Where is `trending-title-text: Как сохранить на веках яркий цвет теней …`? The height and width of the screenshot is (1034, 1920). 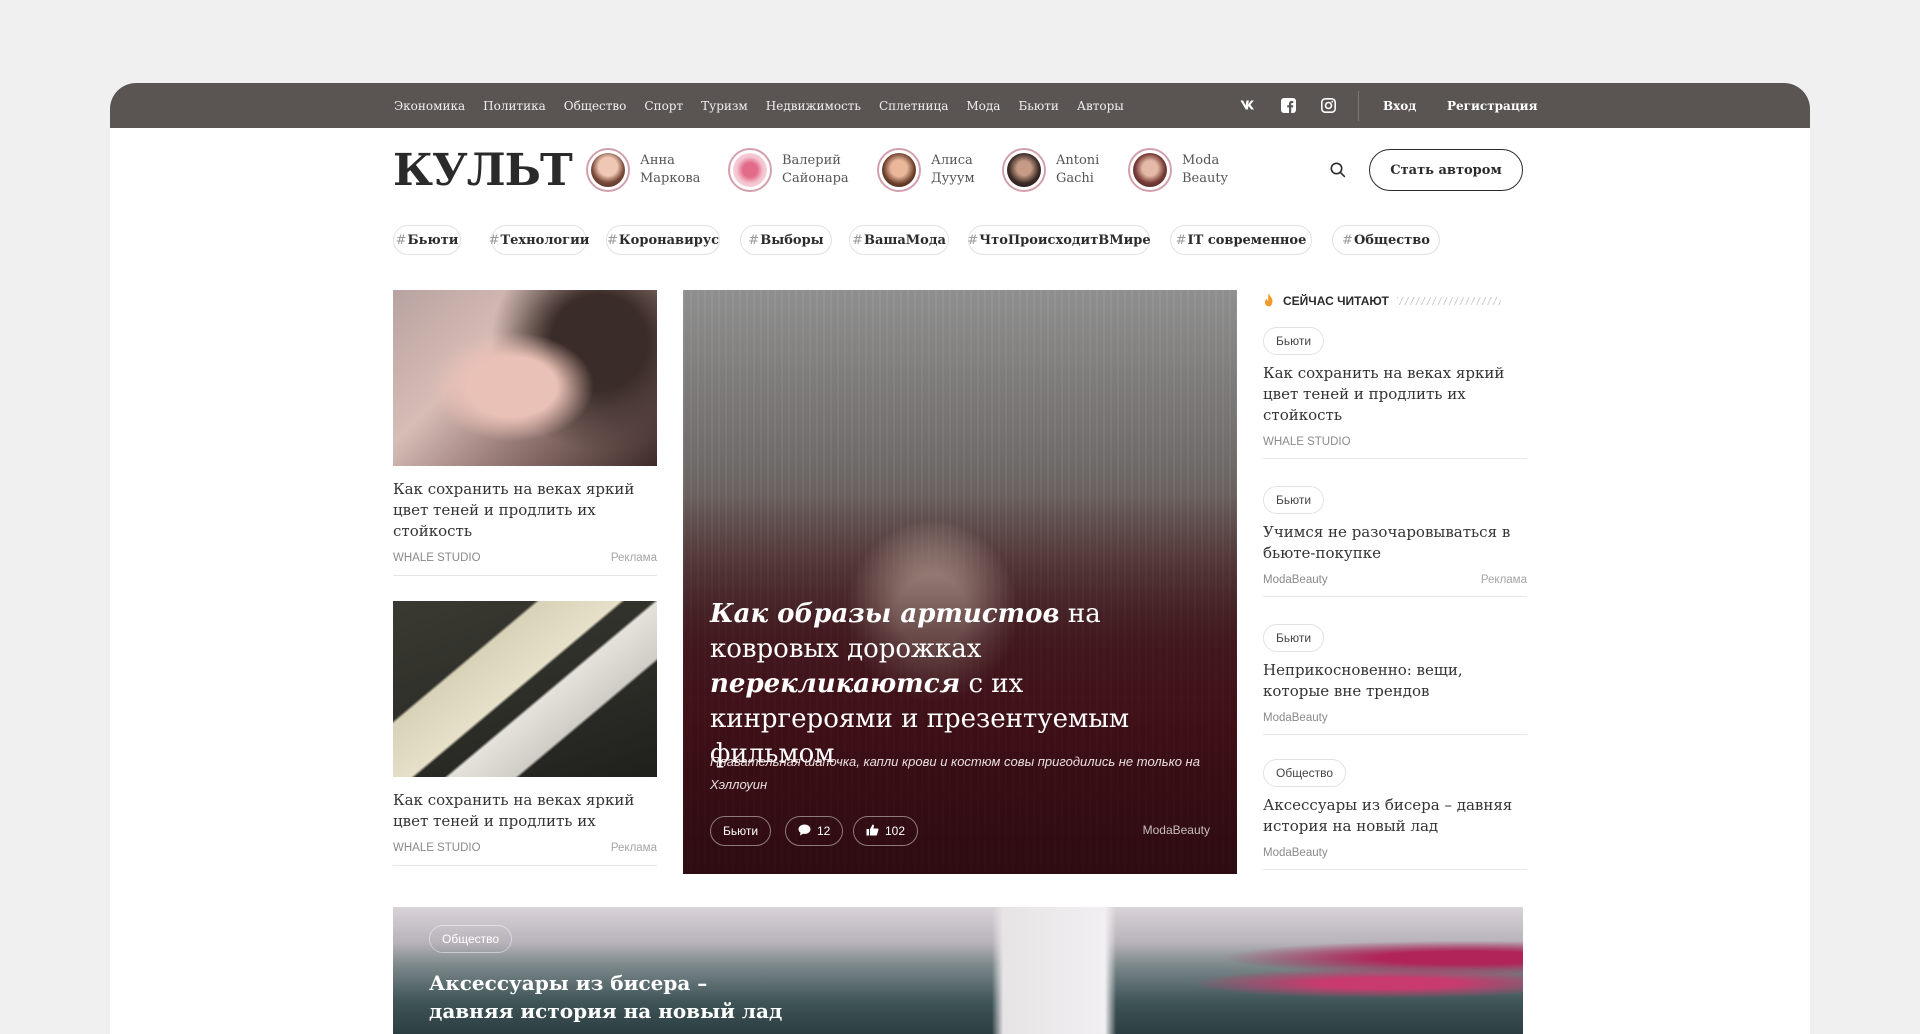
trending-title-text: Как сохранить на веках яркий цвет теней … is located at coordinates (1395, 394).